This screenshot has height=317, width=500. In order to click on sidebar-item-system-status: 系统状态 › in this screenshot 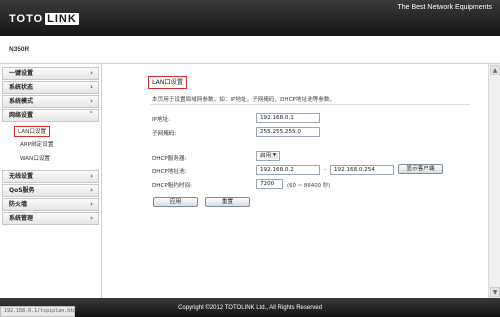, I will do `click(50, 87)`.